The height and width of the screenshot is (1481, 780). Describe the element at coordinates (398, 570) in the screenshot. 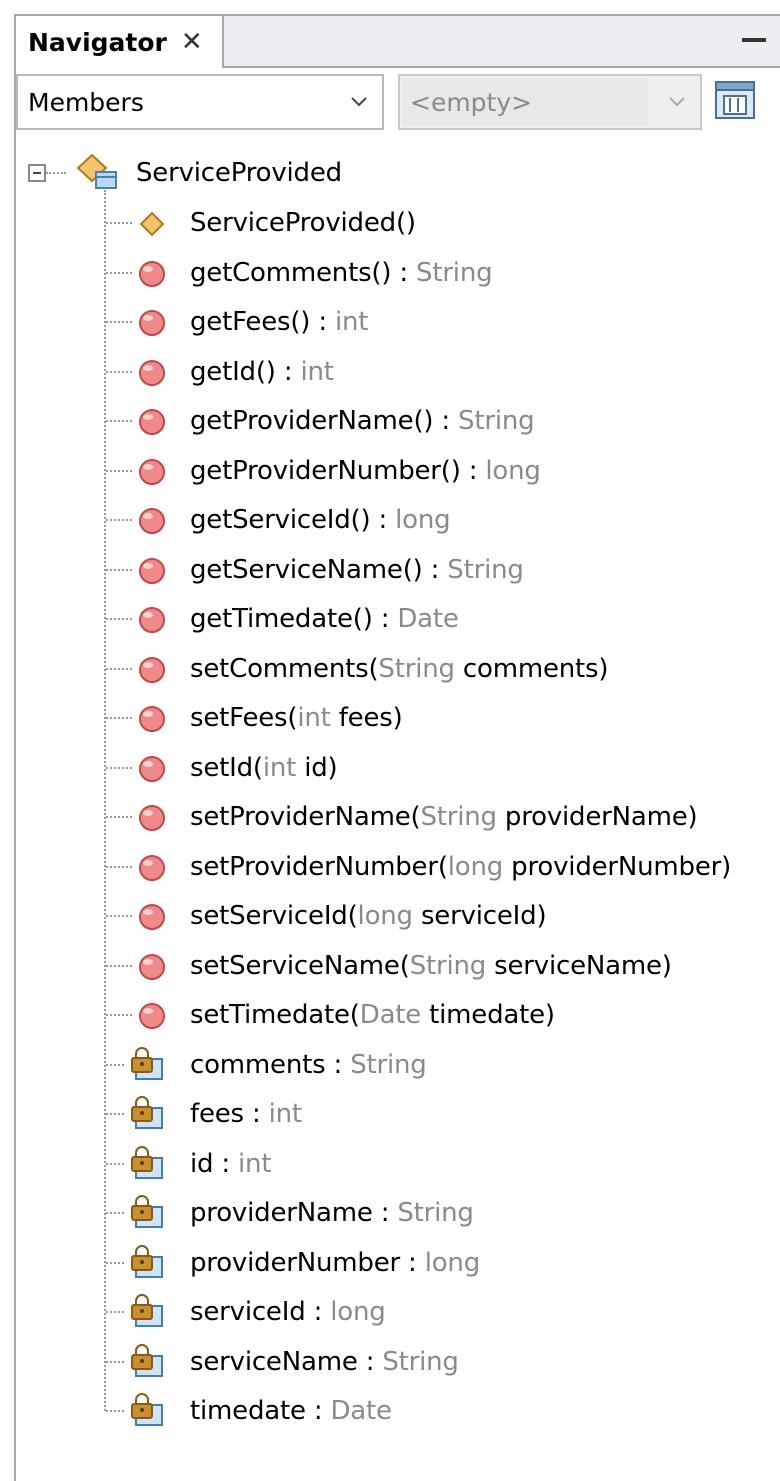

I see `tree-member-method: getServiceName() : String` at that location.